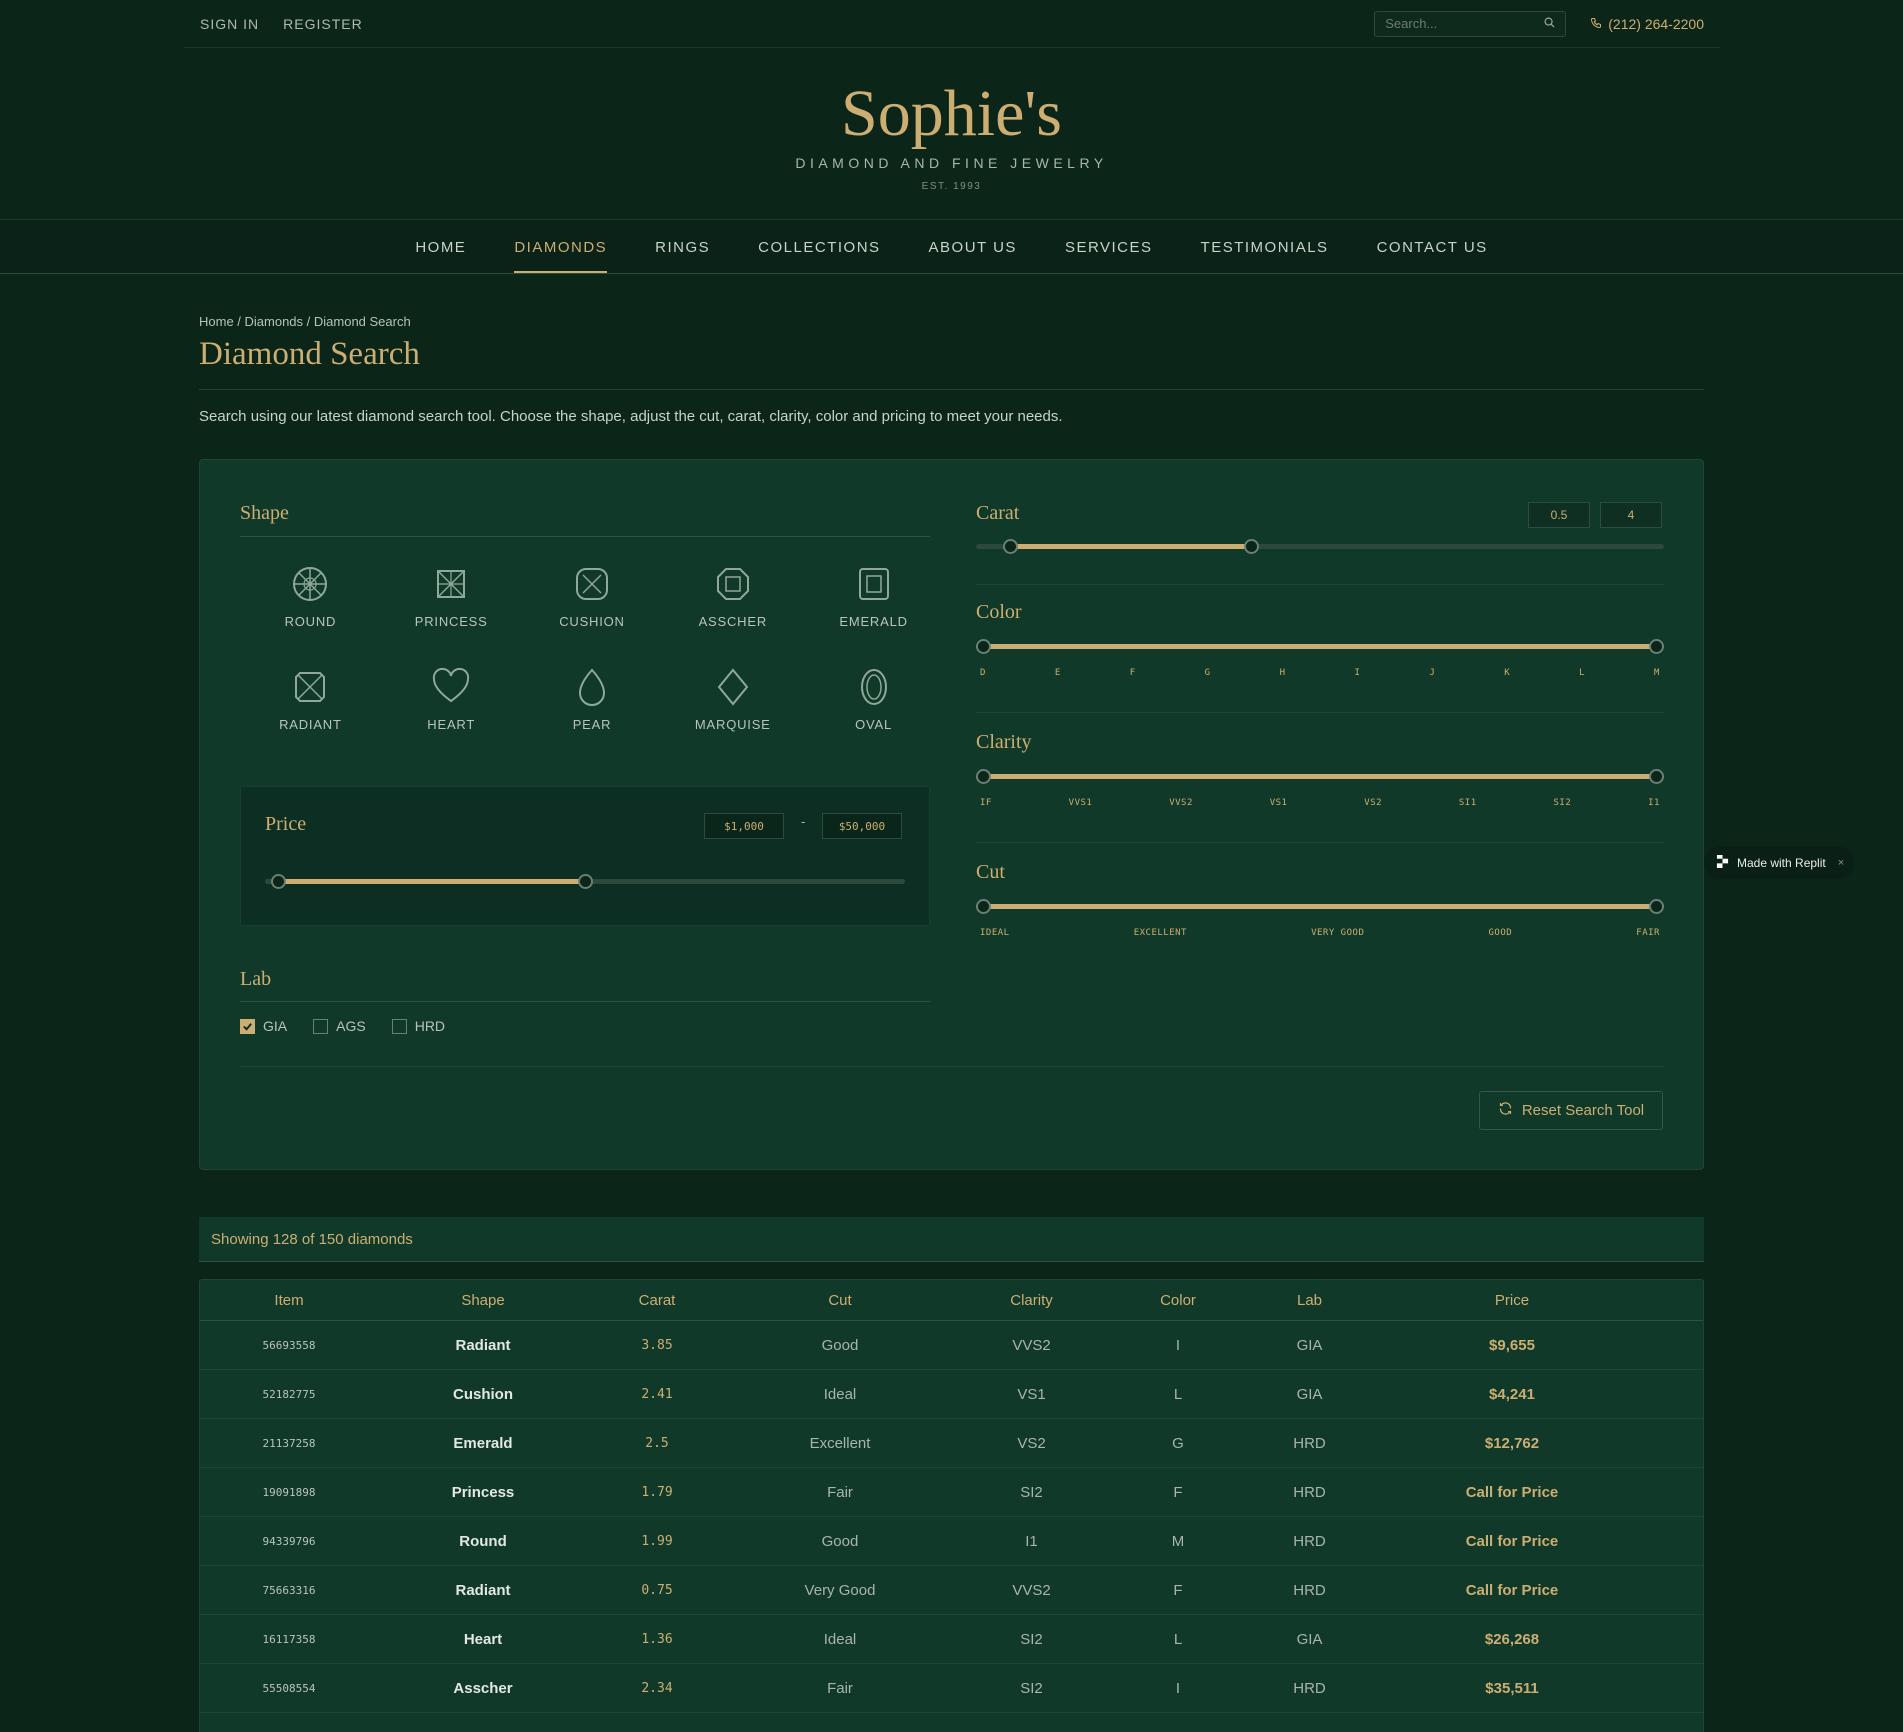 The width and height of the screenshot is (1903, 1732). Describe the element at coordinates (1031, 1688) in the screenshot. I see `cell-clarity: SI2` at that location.